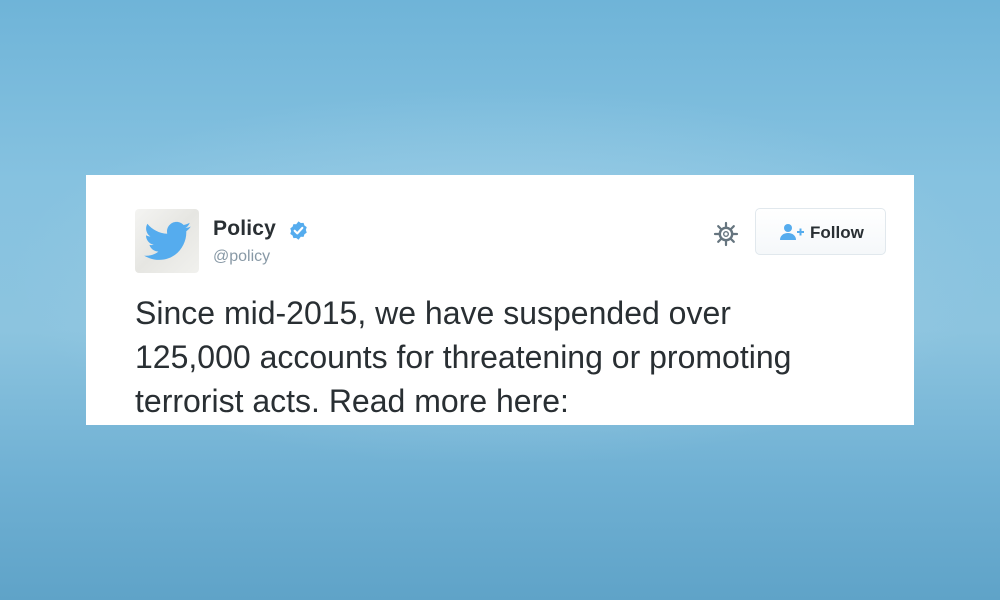  I want to click on avatar, so click(167, 241).